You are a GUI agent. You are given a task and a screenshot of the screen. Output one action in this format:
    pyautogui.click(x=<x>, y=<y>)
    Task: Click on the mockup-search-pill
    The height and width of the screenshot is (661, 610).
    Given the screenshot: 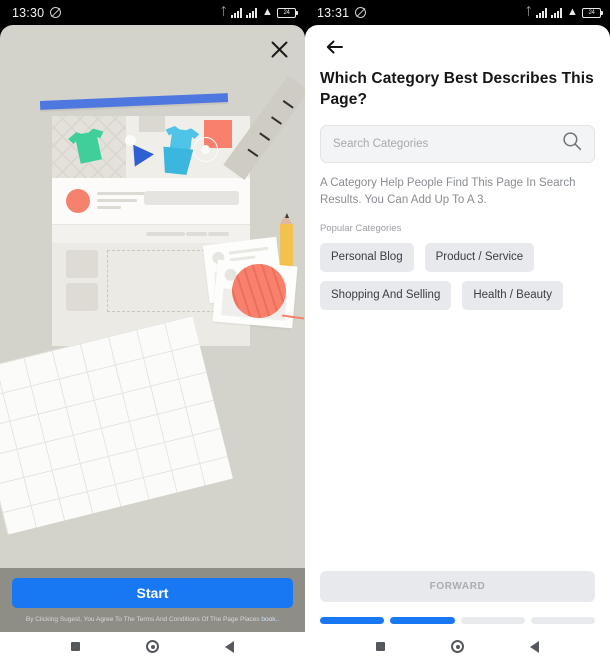 What is the action you would take?
    pyautogui.click(x=191, y=198)
    